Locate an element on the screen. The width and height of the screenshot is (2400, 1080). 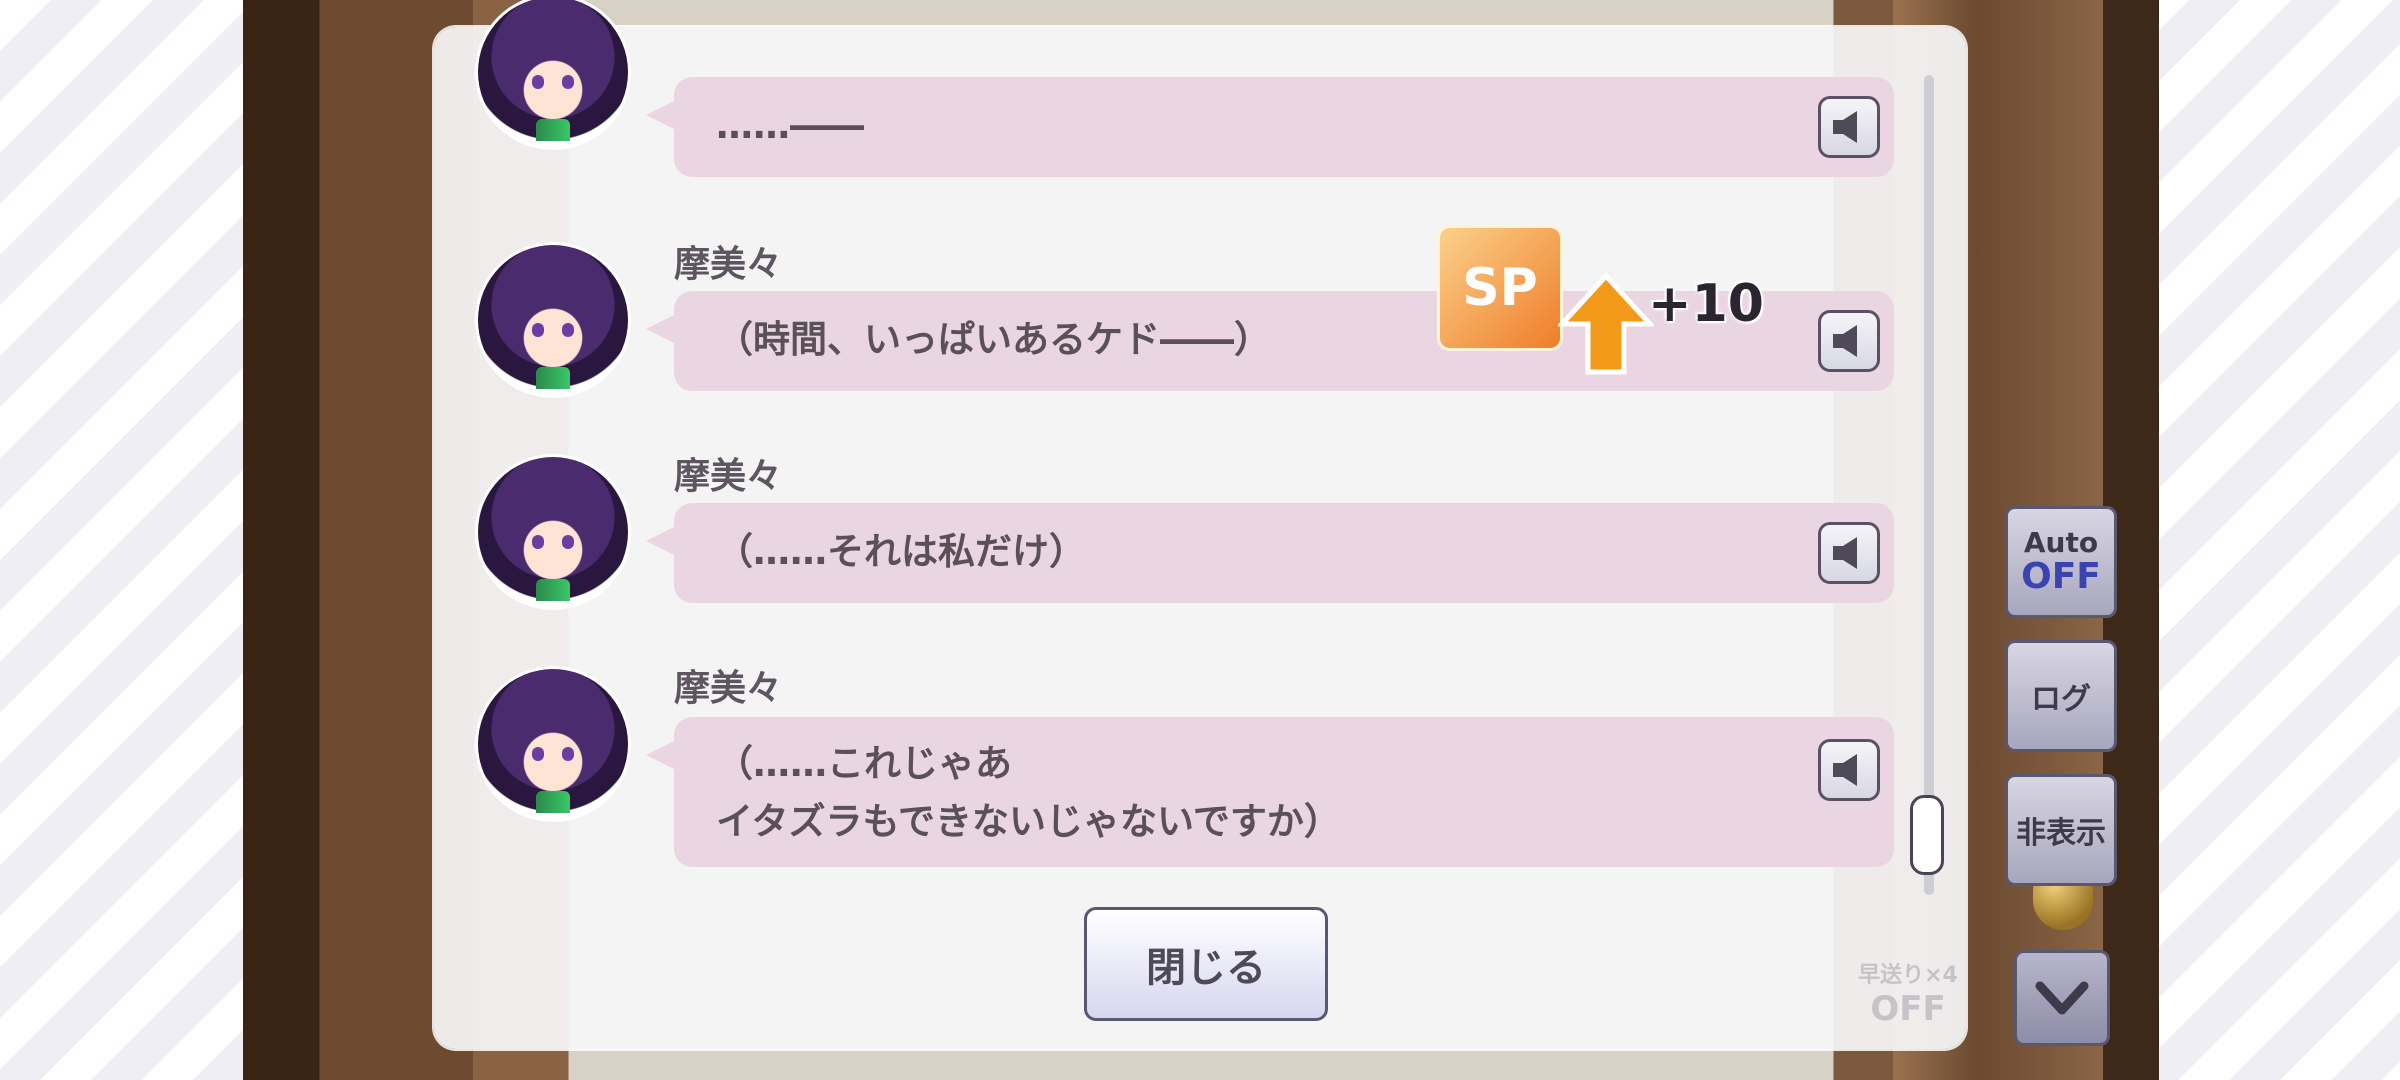
auto-state: OFF is located at coordinates (2061, 576).